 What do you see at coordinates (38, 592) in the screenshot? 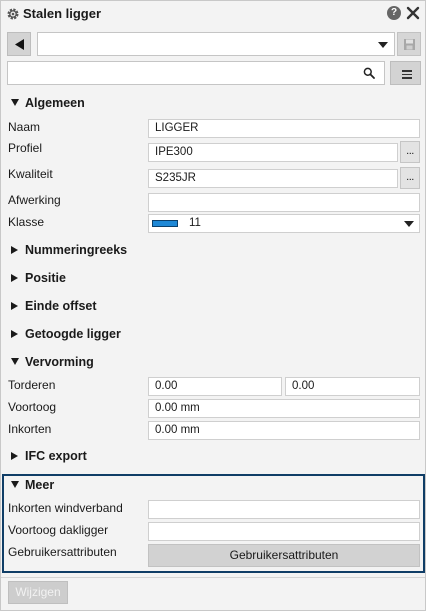
I see `modify-button: Wijzigen` at bounding box center [38, 592].